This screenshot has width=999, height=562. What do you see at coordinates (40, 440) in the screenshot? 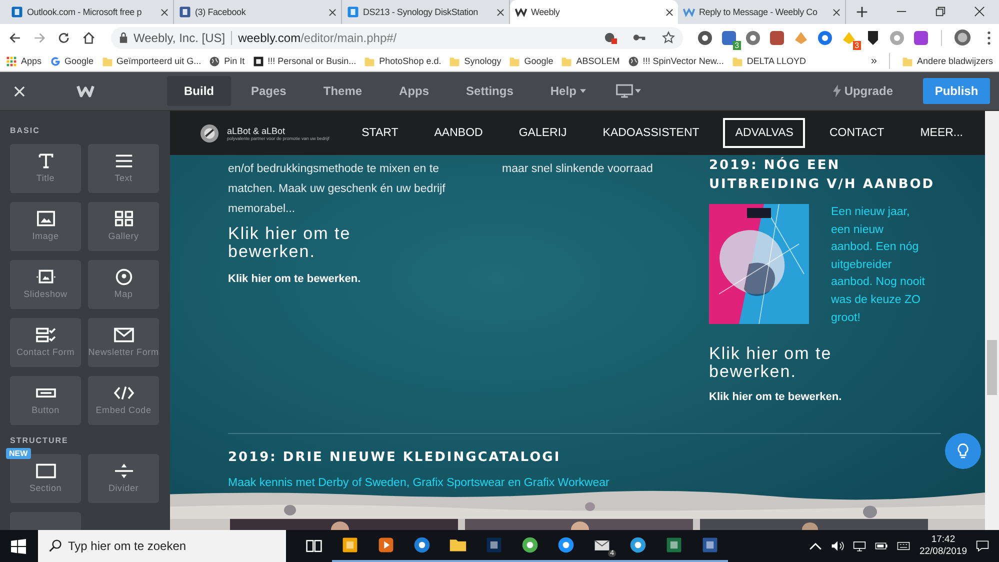
I see `section-heading: STRUCTURE` at bounding box center [40, 440].